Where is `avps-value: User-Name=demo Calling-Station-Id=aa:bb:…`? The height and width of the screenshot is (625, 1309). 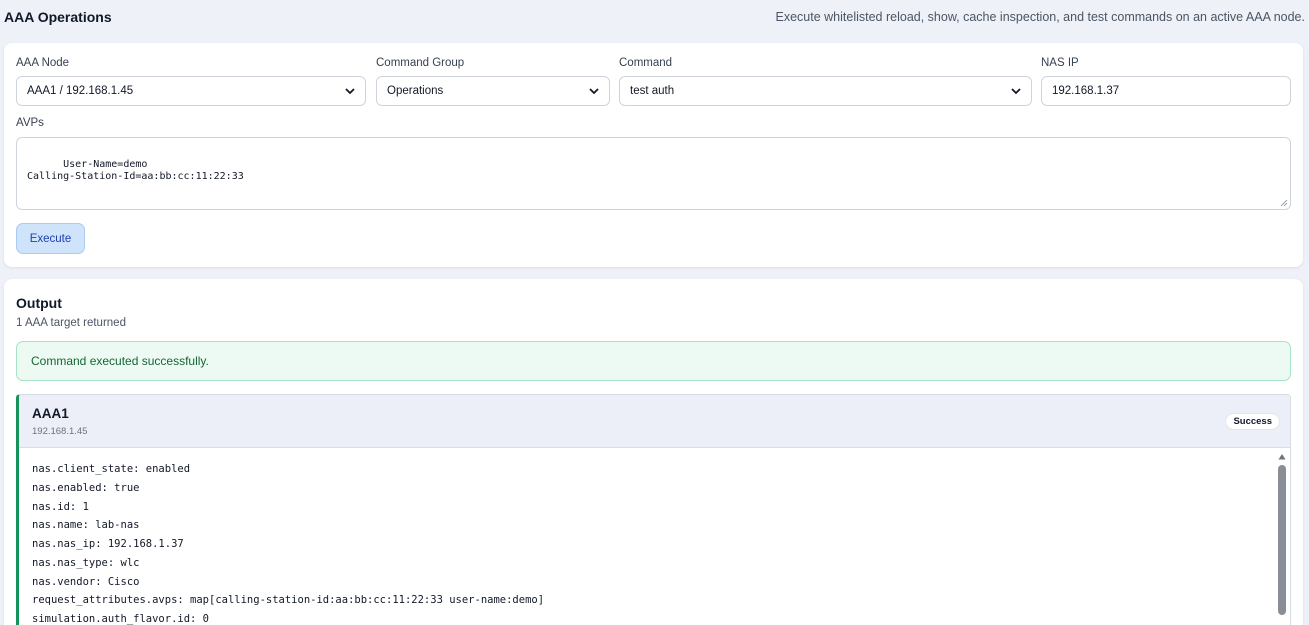
avps-value: User-Name=demo Calling-Station-Id=aa:bb:… is located at coordinates (135, 170).